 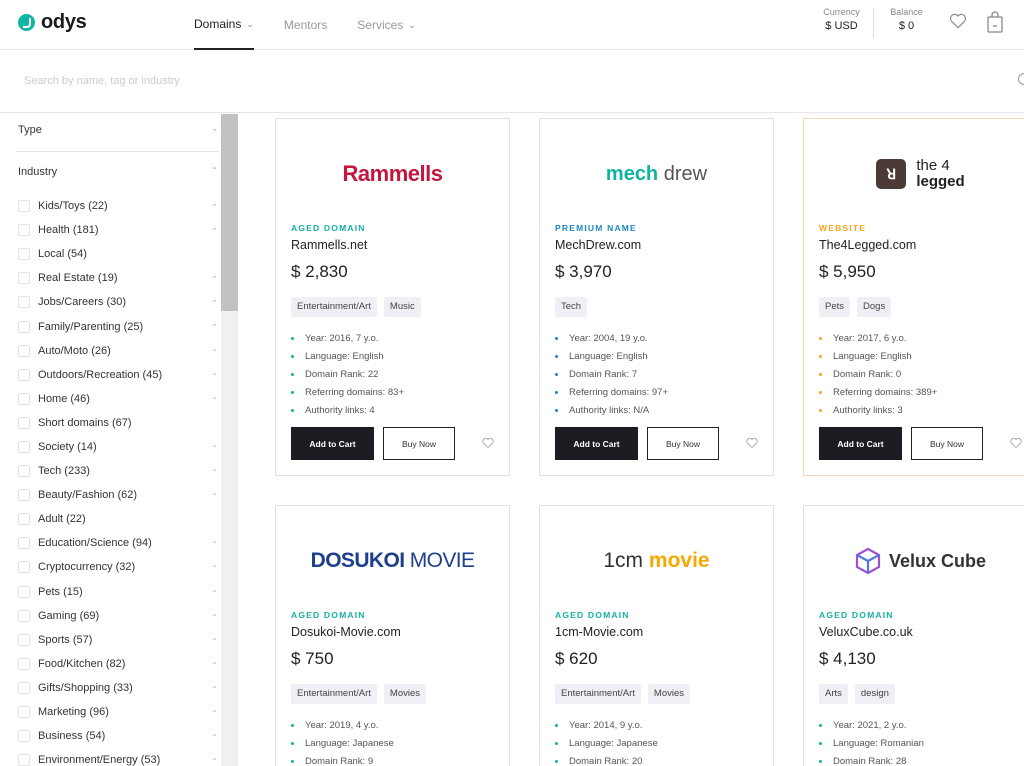 I want to click on domain-name: 1cm-Movie.com, so click(x=599, y=632).